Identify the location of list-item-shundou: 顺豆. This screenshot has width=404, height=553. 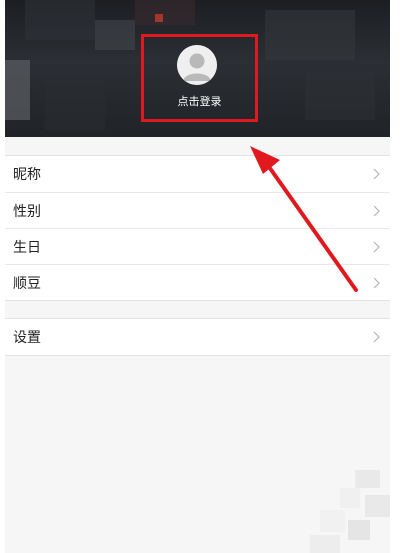
(197, 282).